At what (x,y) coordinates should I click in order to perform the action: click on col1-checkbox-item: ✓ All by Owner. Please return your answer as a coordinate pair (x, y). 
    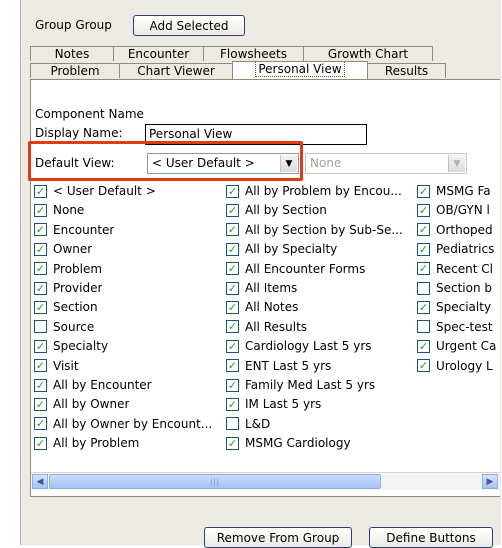
    Looking at the image, I should click on (127, 404).